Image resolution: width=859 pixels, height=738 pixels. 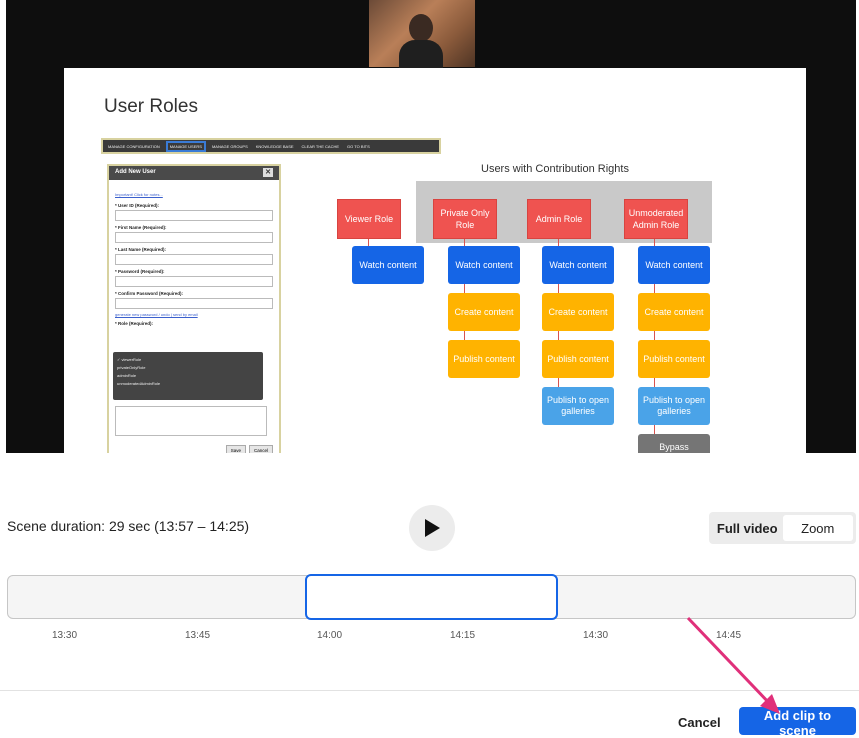 I want to click on role-private-only: Private Only Role, so click(x=465, y=219).